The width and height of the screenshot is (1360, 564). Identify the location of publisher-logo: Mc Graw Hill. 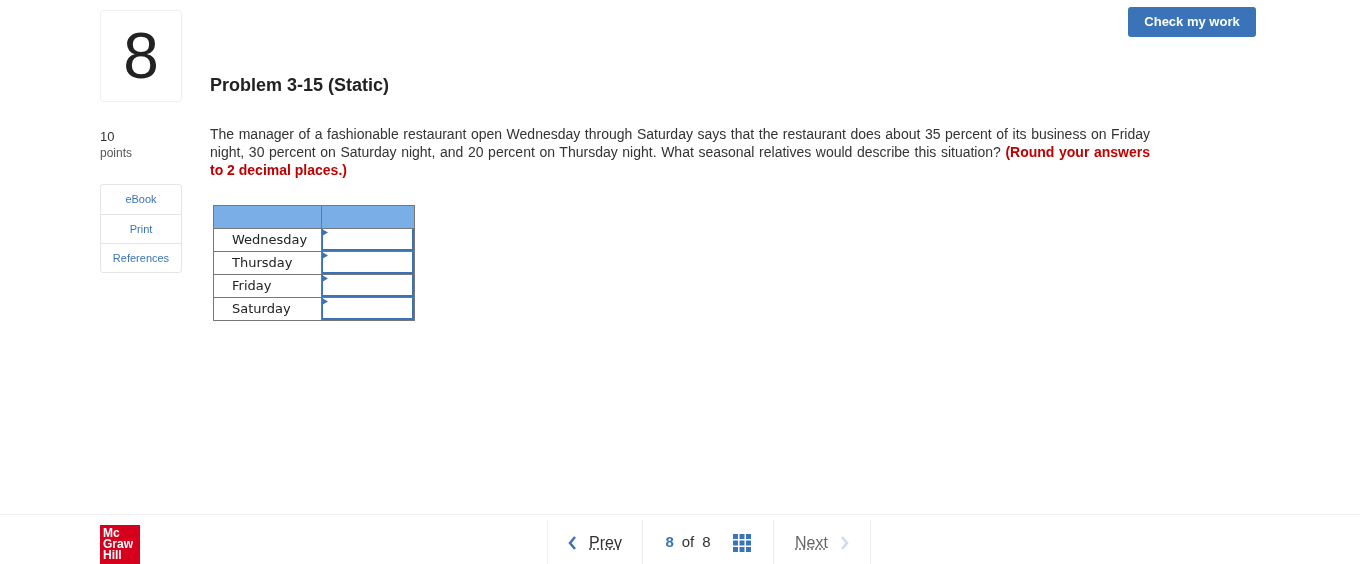
(120, 544).